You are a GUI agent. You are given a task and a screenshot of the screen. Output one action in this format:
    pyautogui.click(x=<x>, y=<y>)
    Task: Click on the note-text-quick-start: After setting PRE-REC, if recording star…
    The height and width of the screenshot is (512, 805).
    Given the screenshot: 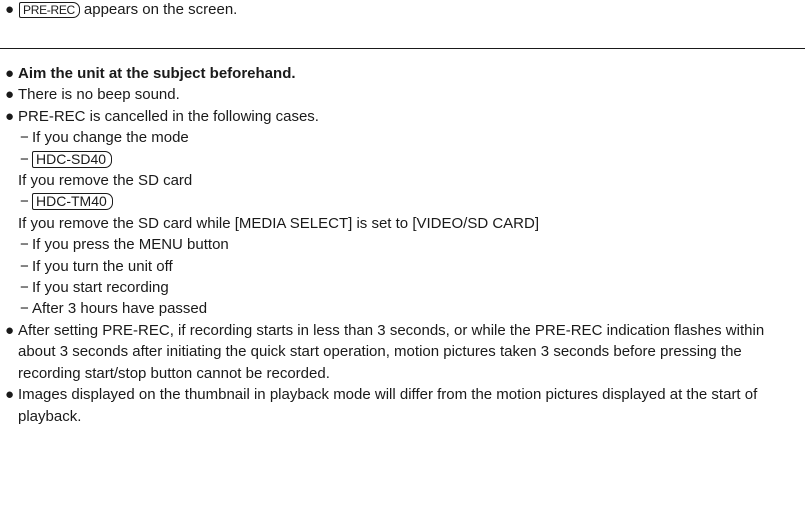 What is the action you would take?
    pyautogui.click(x=391, y=351)
    